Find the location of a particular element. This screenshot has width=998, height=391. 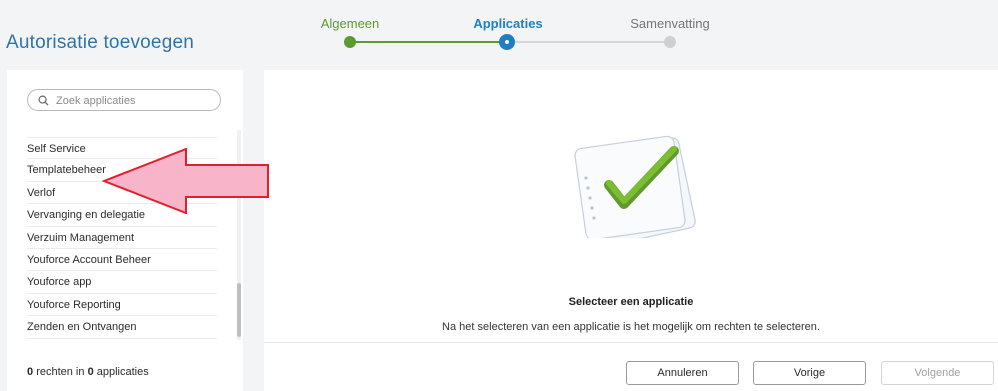

app-list-item-zenden-en-ontvangen: Zenden en Ontvangen is located at coordinates (122, 327).